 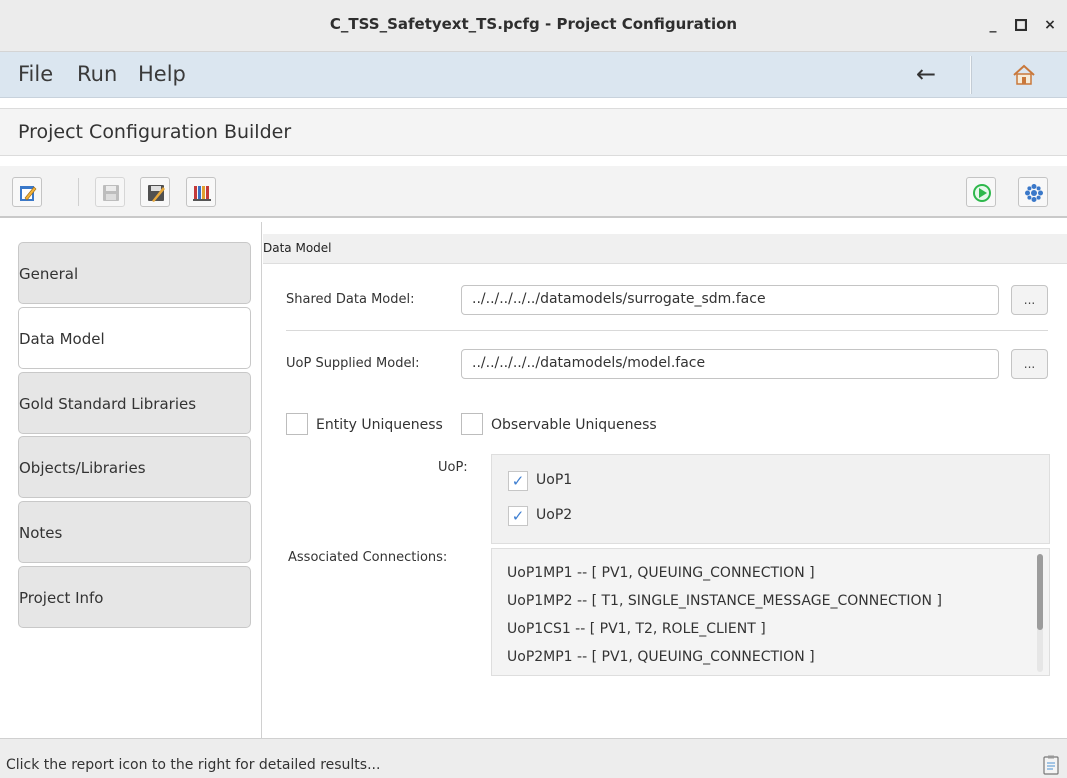 What do you see at coordinates (533, 75) in the screenshot?
I see `menu-bar: File Run Help ←` at bounding box center [533, 75].